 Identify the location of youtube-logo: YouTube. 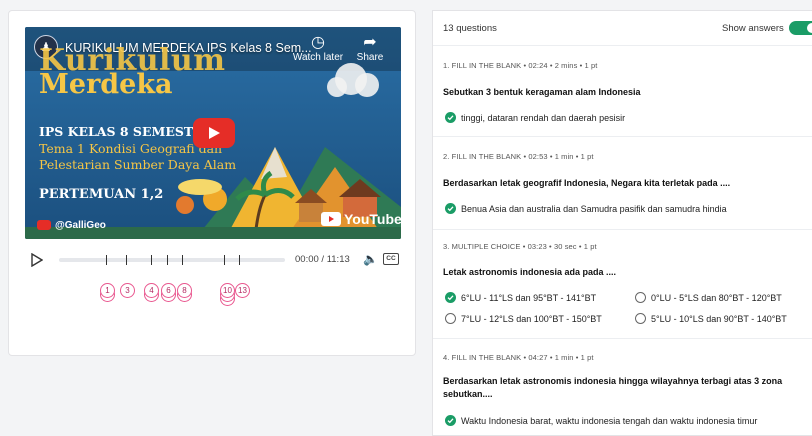
(361, 219).